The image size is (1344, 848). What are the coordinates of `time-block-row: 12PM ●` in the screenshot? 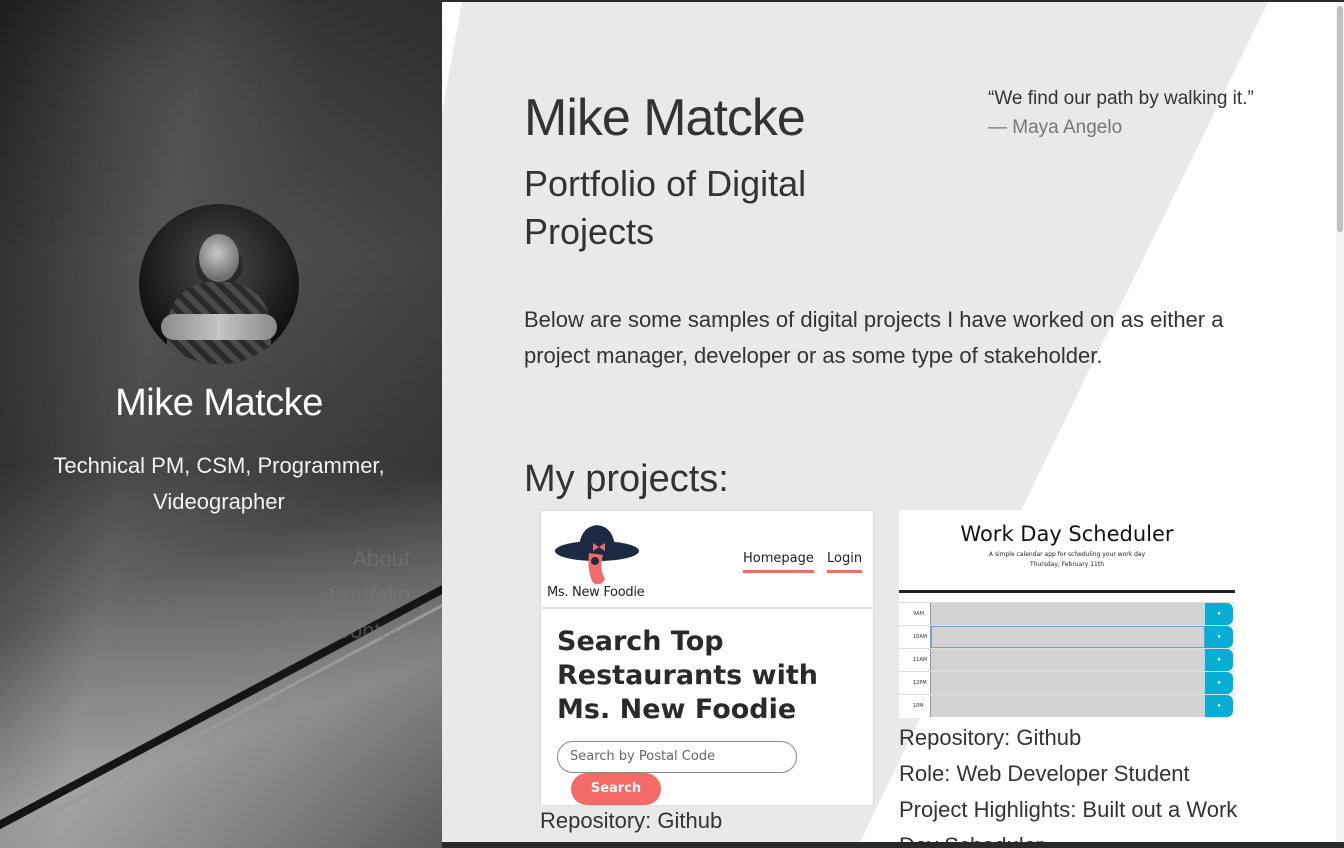 It's located at (1067, 682).